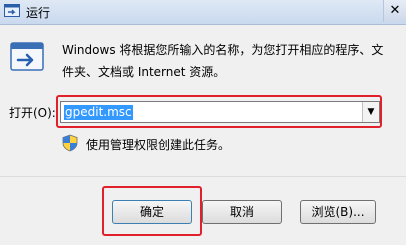  I want to click on uac-shield-icon, so click(70, 143).